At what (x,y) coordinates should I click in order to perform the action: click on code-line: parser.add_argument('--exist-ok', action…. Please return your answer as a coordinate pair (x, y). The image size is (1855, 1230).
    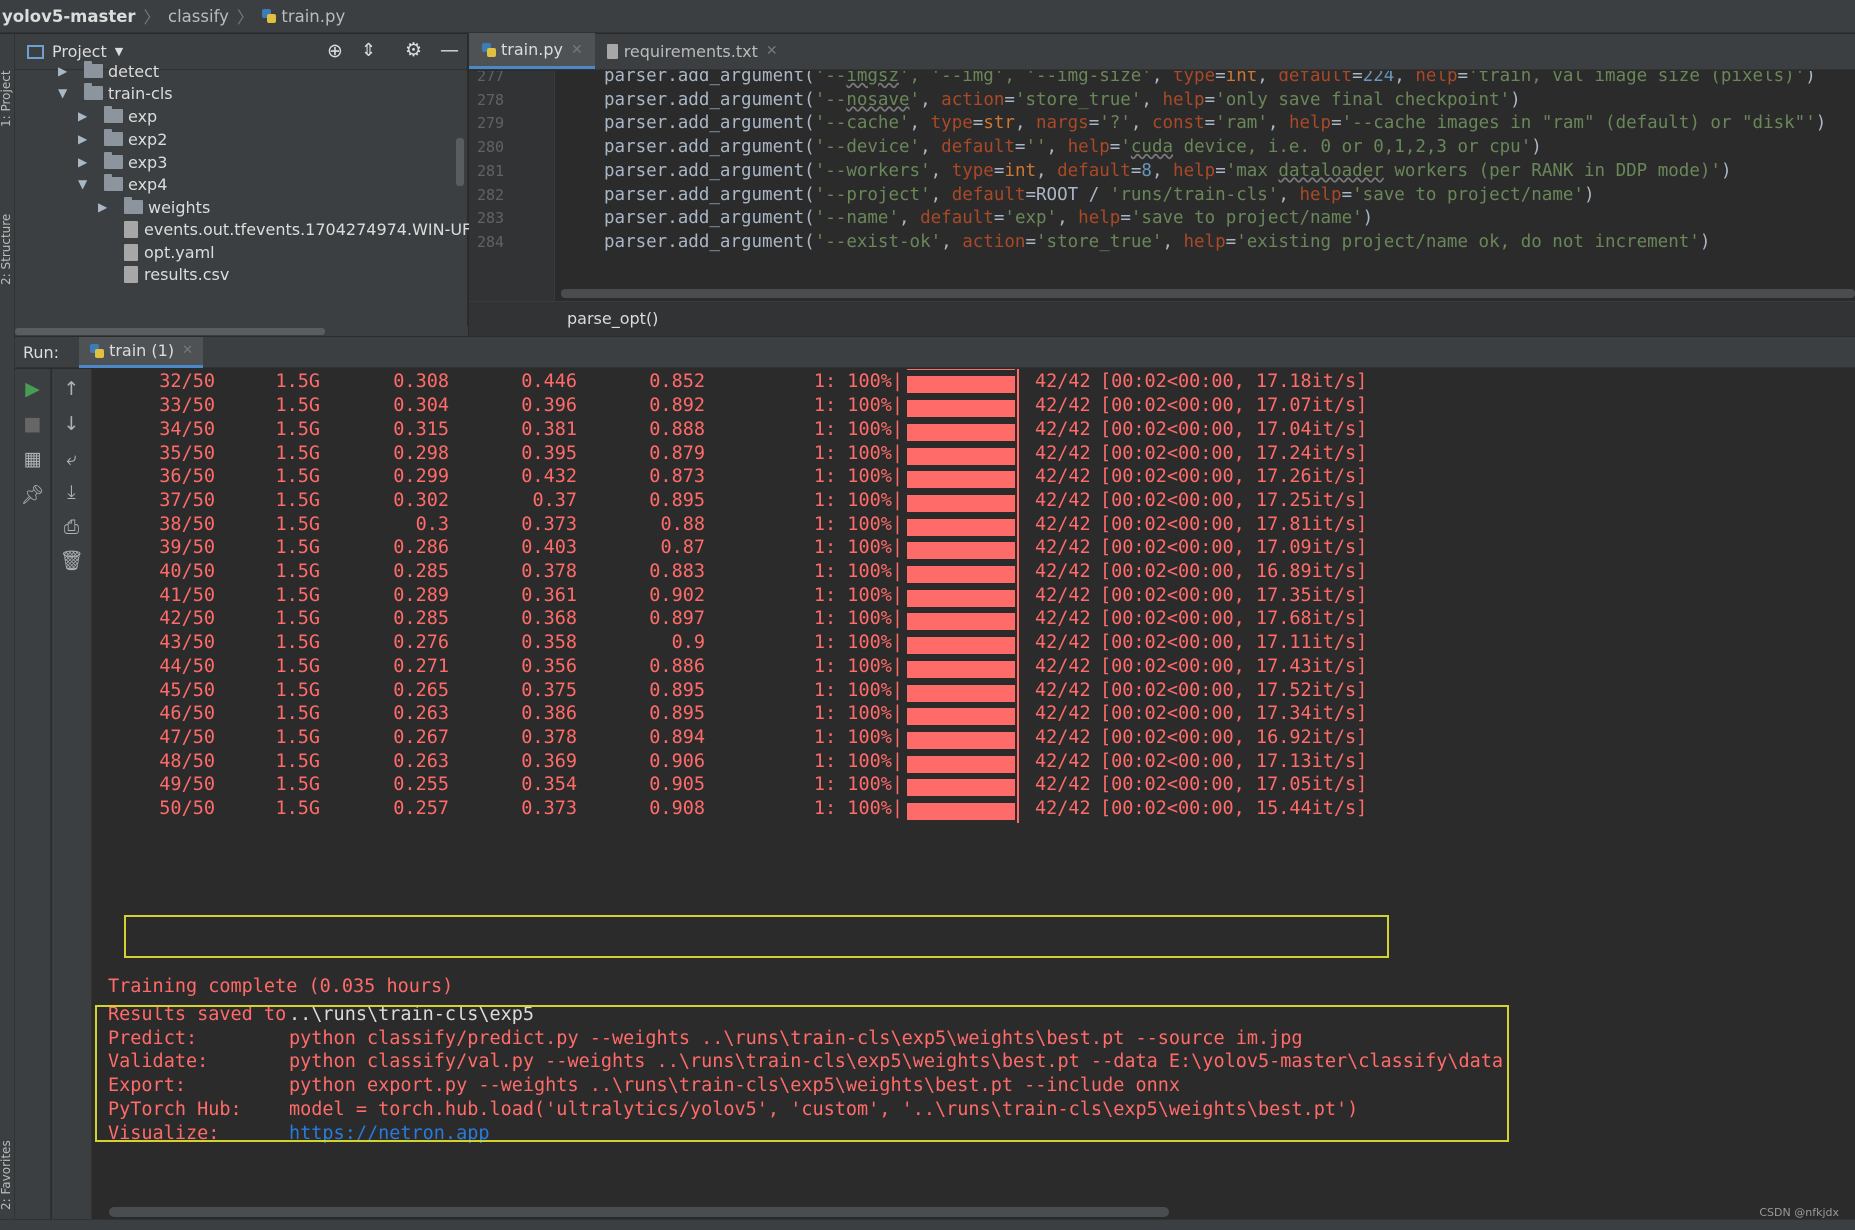
    Looking at the image, I should click on (1157, 242).